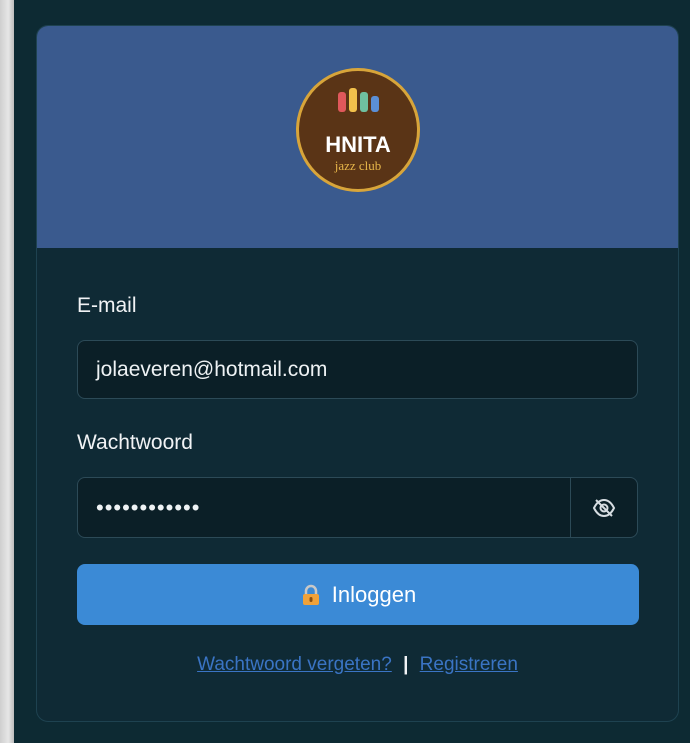  Describe the element at coordinates (324, 507) in the screenshot. I see `password-field: ••••••••••••` at that location.